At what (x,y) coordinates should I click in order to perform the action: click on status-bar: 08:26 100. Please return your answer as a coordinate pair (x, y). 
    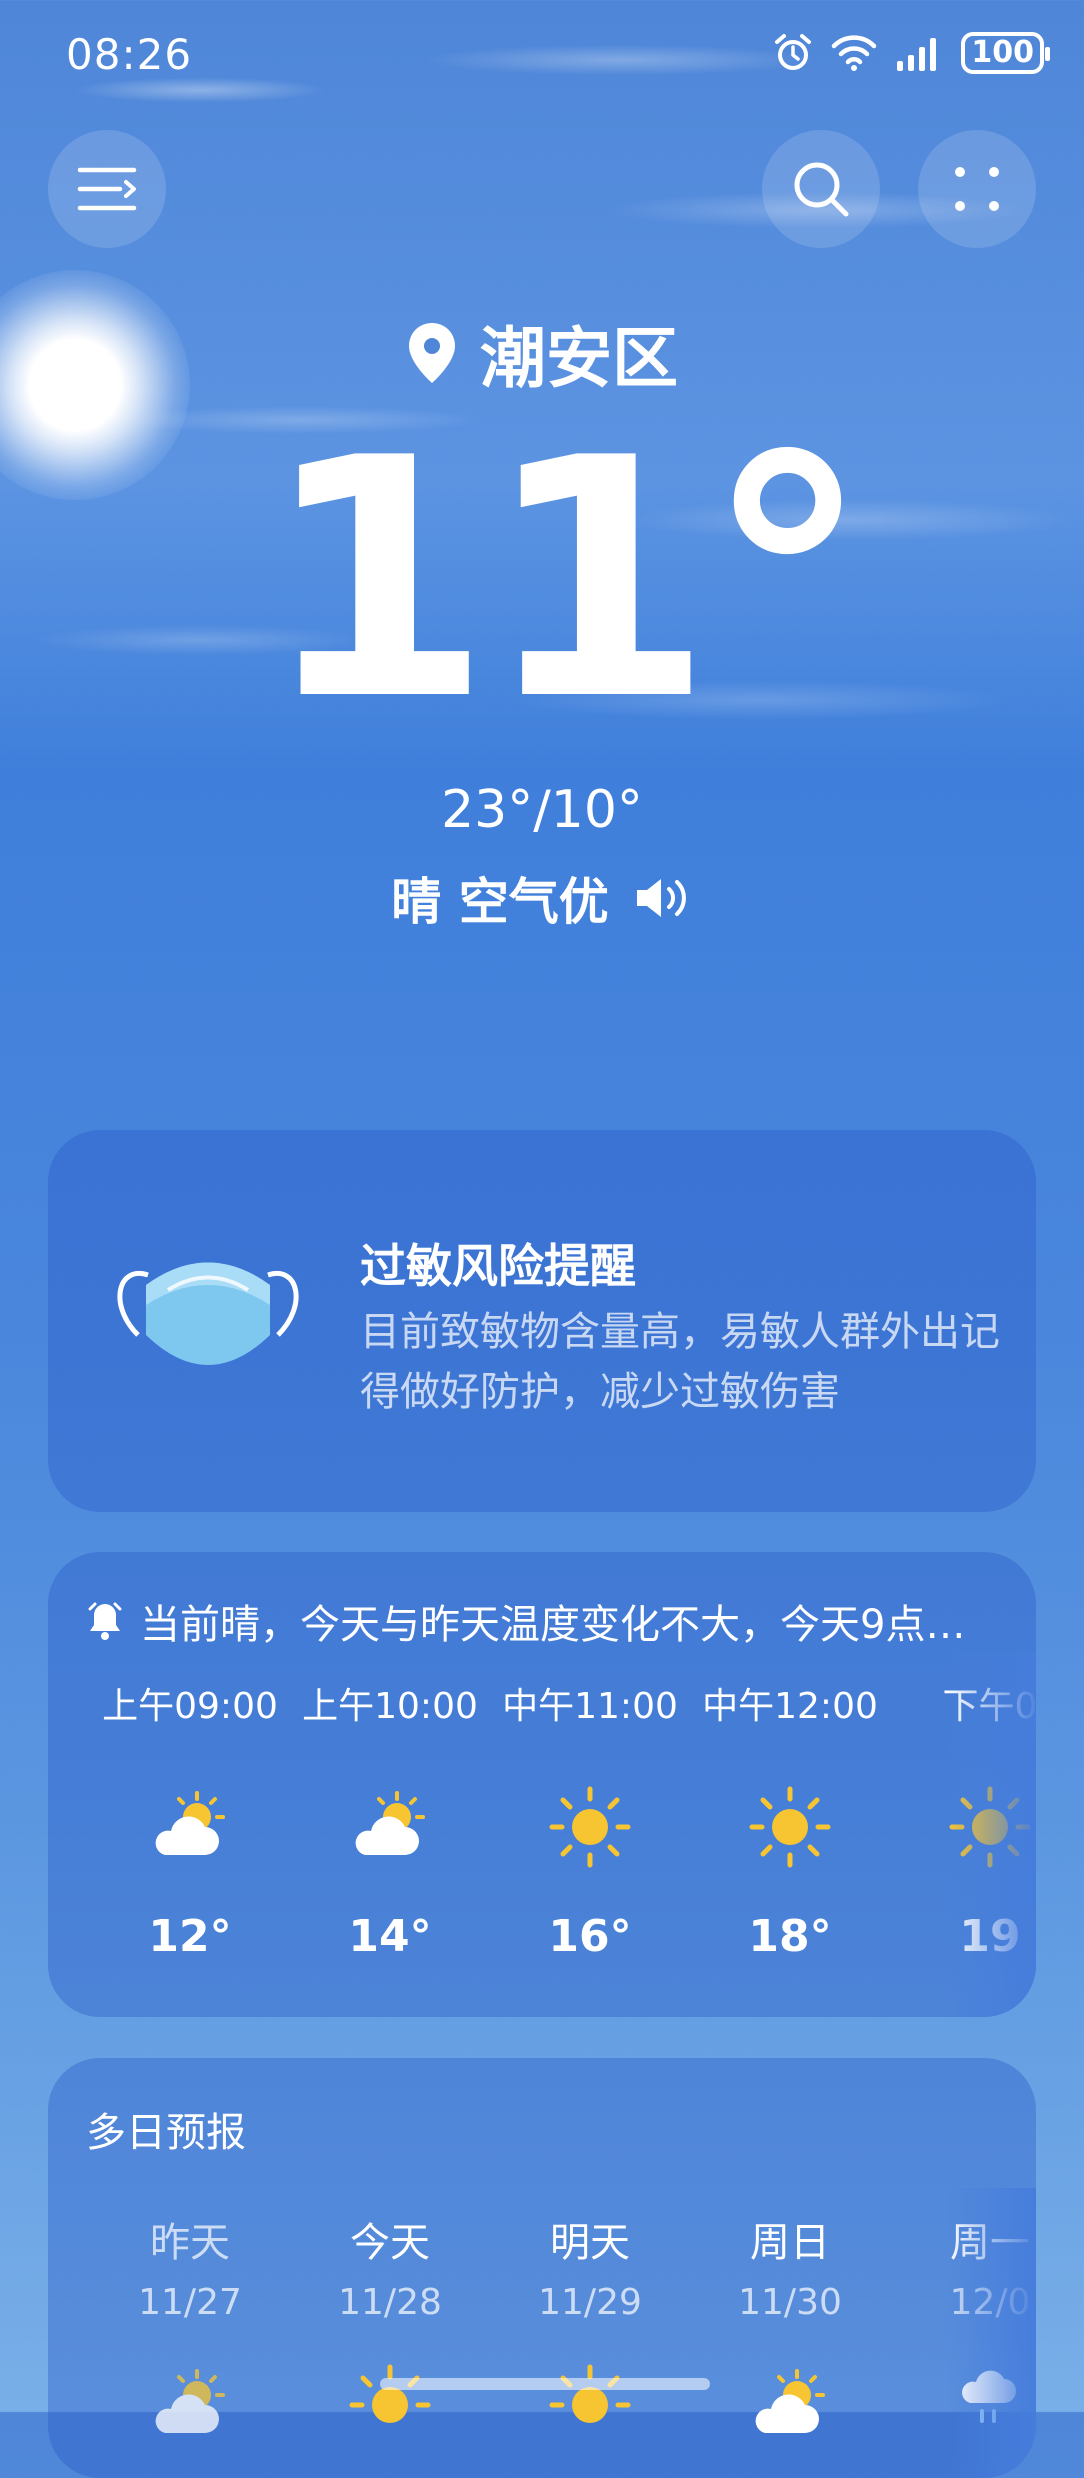
    Looking at the image, I should click on (542, 55).